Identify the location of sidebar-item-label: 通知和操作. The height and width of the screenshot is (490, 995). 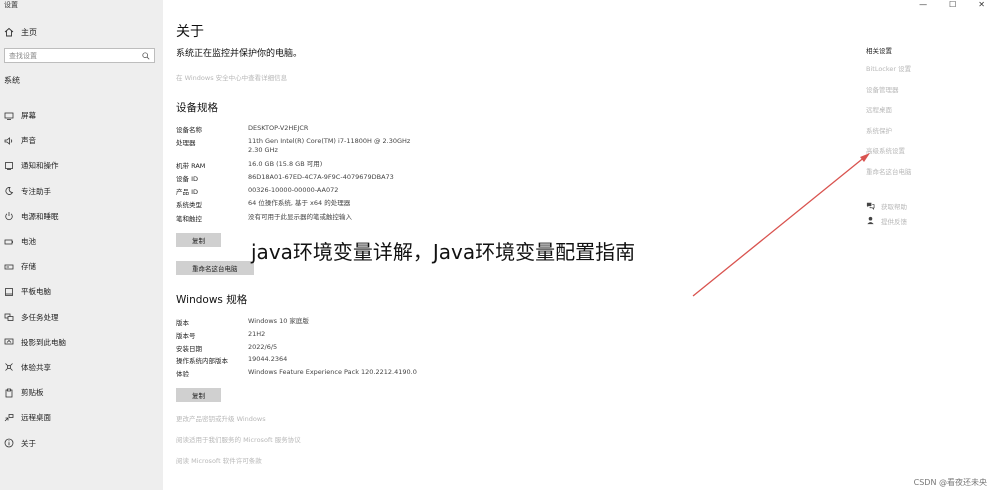
(40, 166).